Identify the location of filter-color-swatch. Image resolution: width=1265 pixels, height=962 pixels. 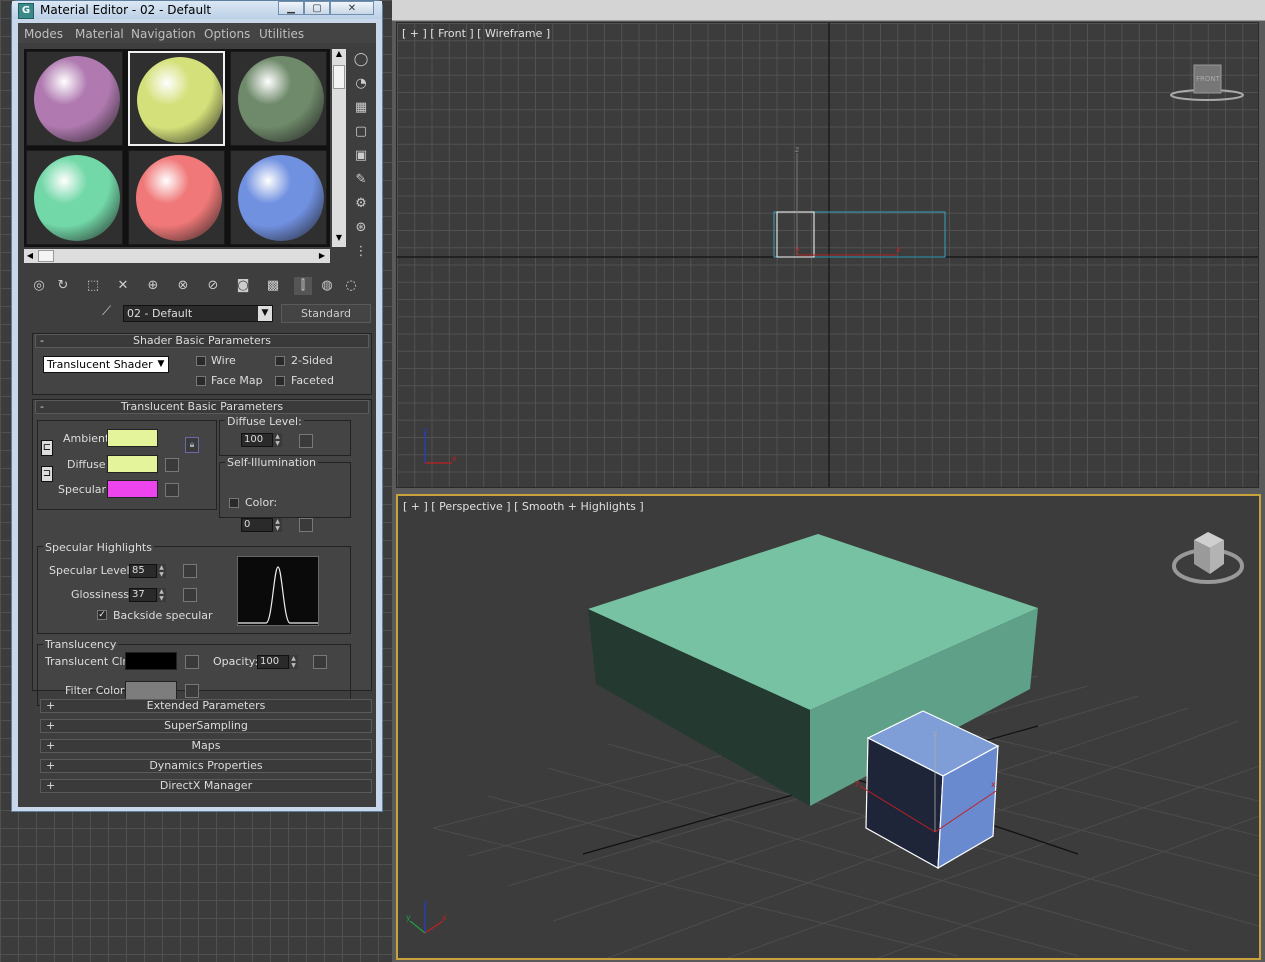
(151, 690).